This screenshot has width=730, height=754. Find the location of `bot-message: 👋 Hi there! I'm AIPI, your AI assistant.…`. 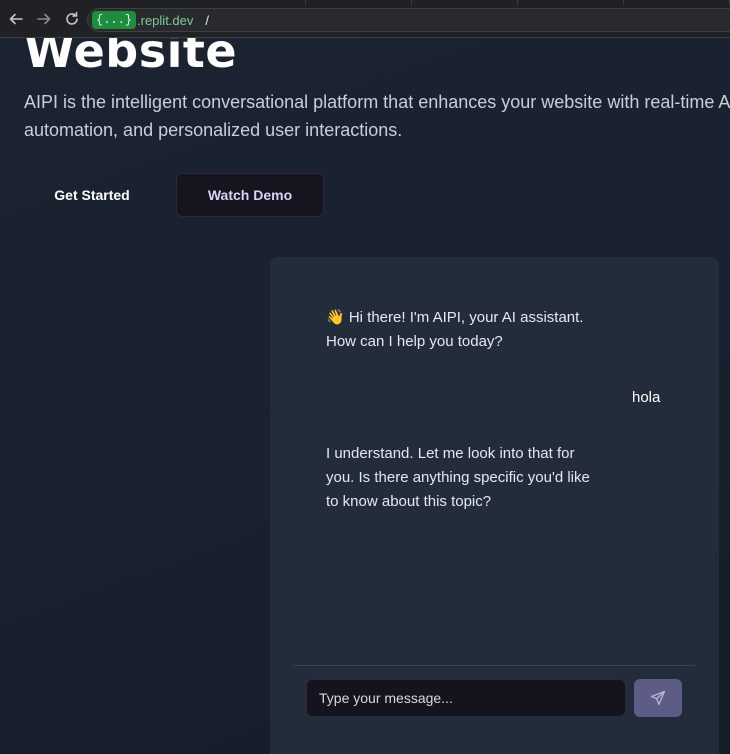

bot-message: 👋 Hi there! I'm AIPI, your AI assistant.… is located at coordinates (455, 329).